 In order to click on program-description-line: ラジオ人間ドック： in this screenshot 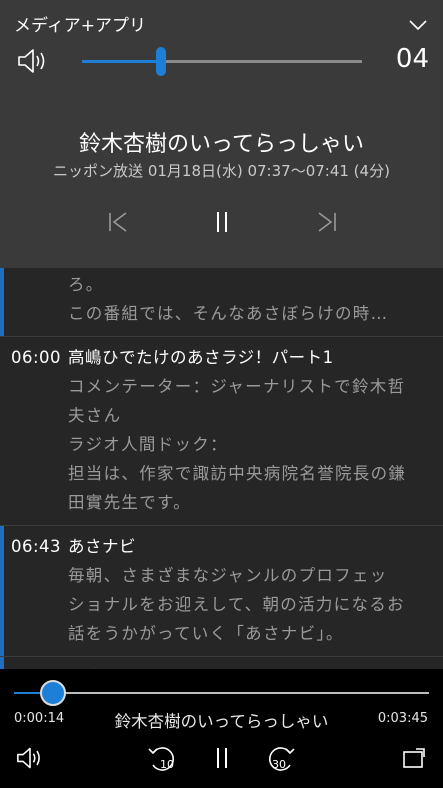, I will do `click(148, 444)`.